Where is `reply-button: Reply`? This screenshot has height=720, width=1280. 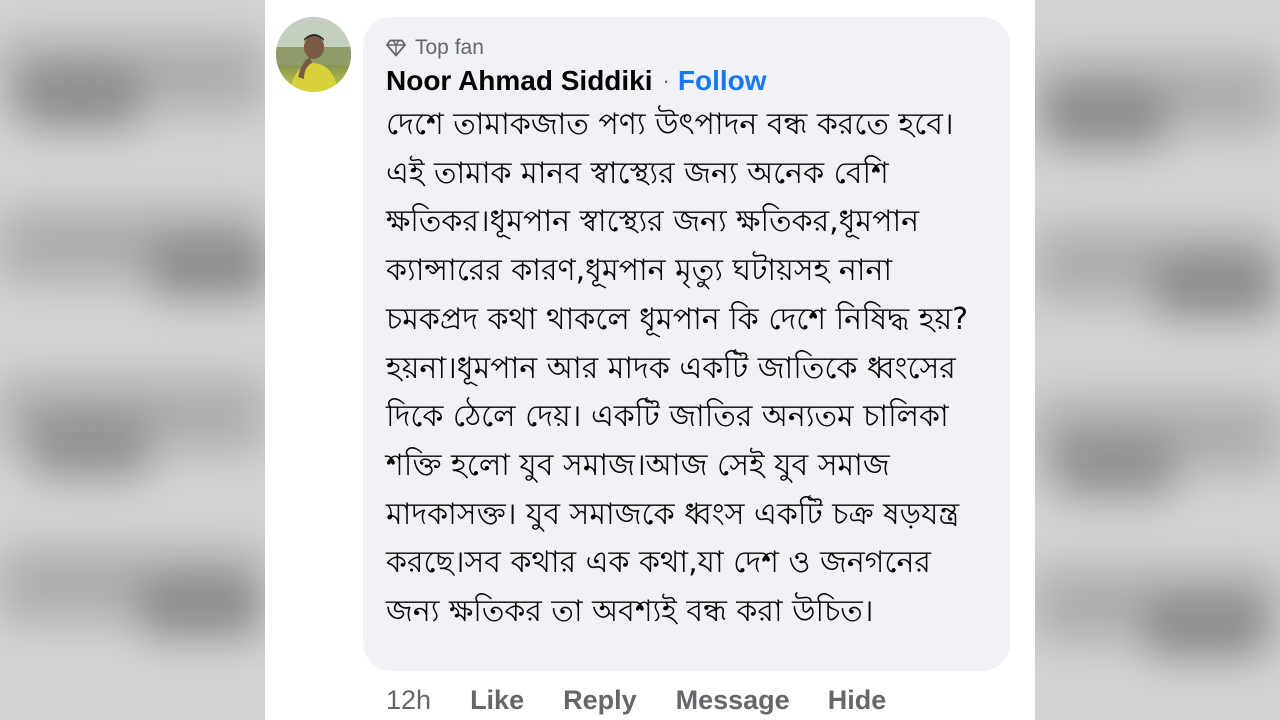
reply-button: Reply is located at coordinates (600, 700).